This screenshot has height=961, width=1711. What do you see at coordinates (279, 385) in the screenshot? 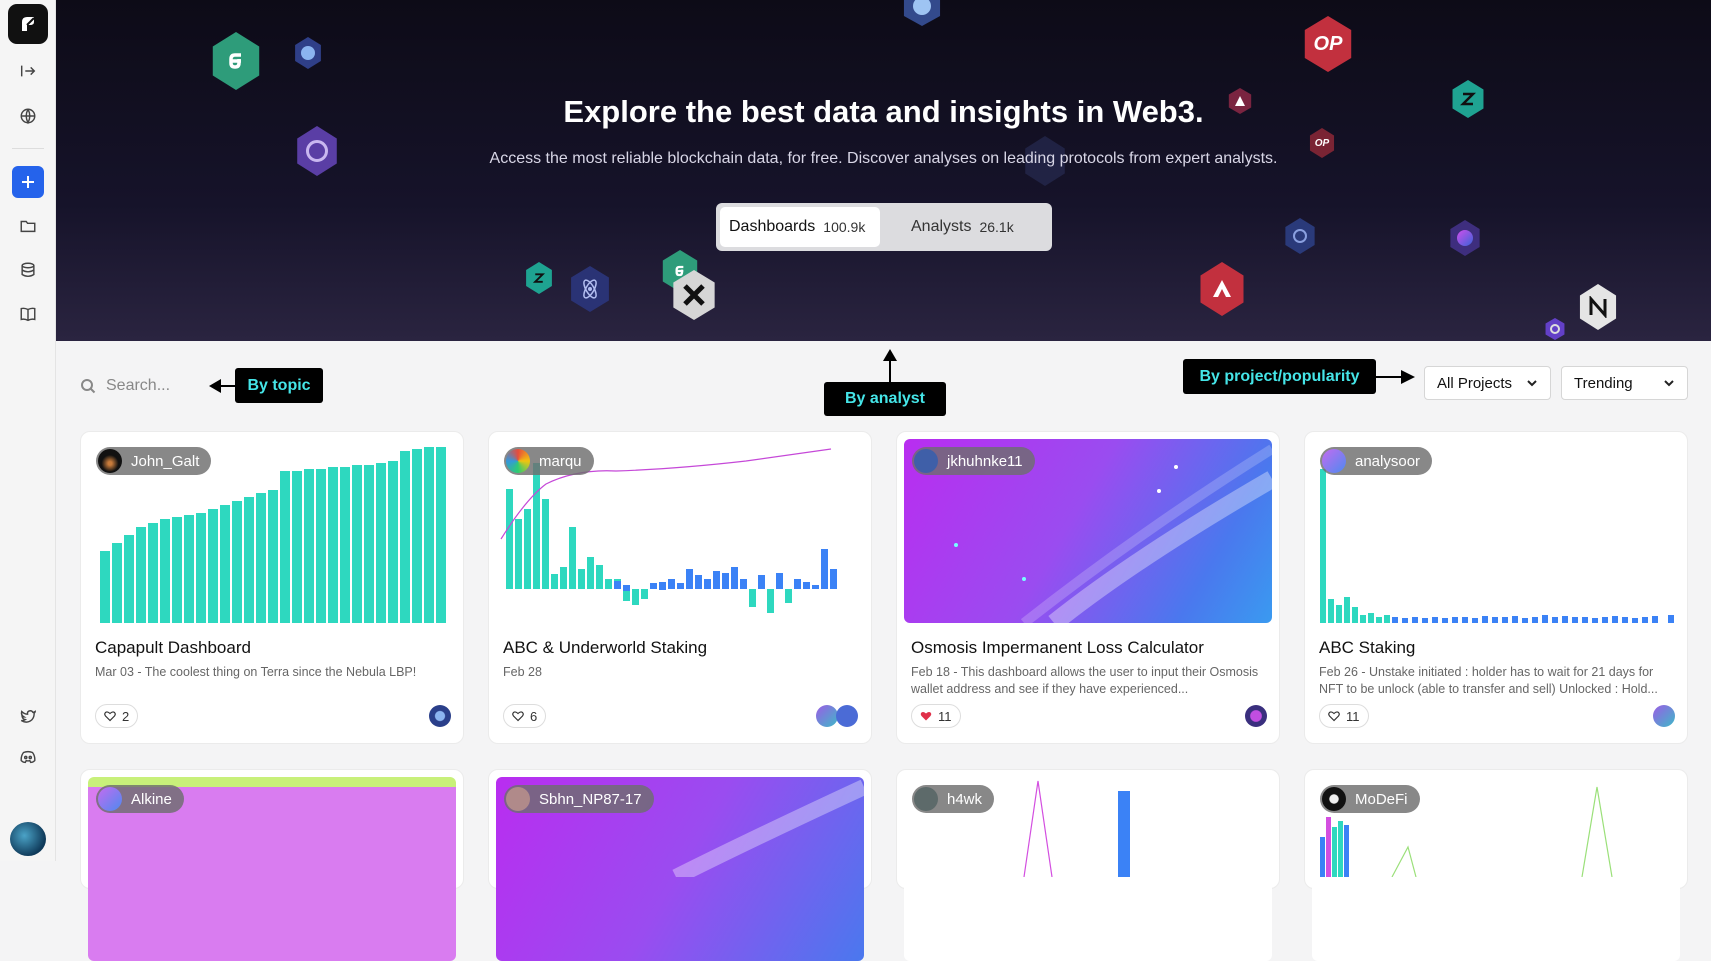
I see `callout-by-topic: By topic` at bounding box center [279, 385].